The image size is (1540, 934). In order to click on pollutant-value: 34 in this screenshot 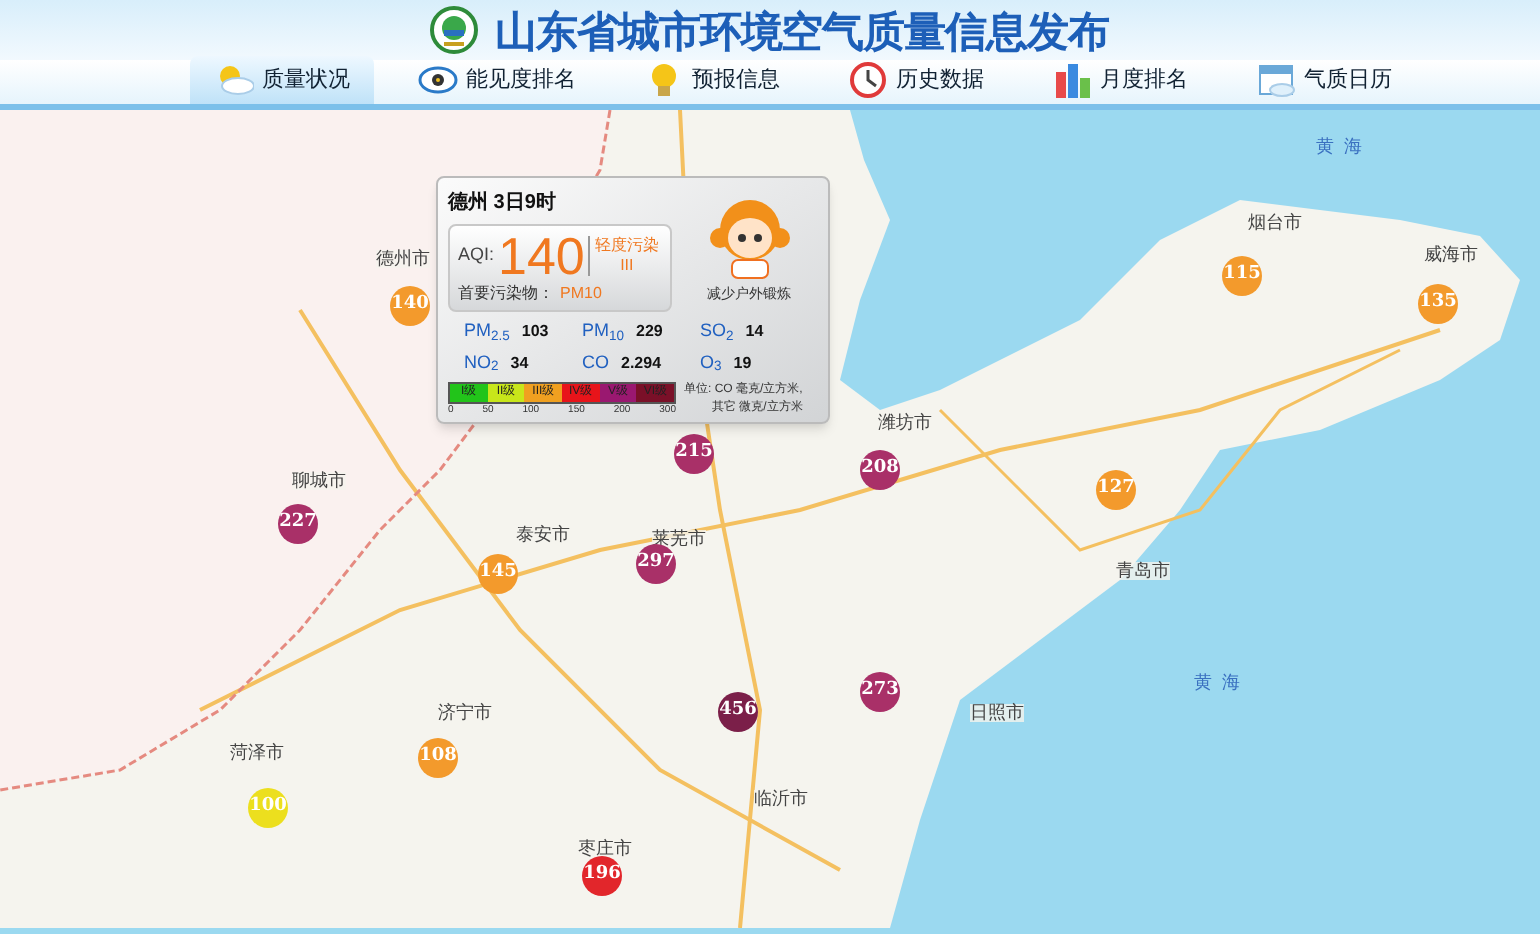, I will do `click(519, 363)`.